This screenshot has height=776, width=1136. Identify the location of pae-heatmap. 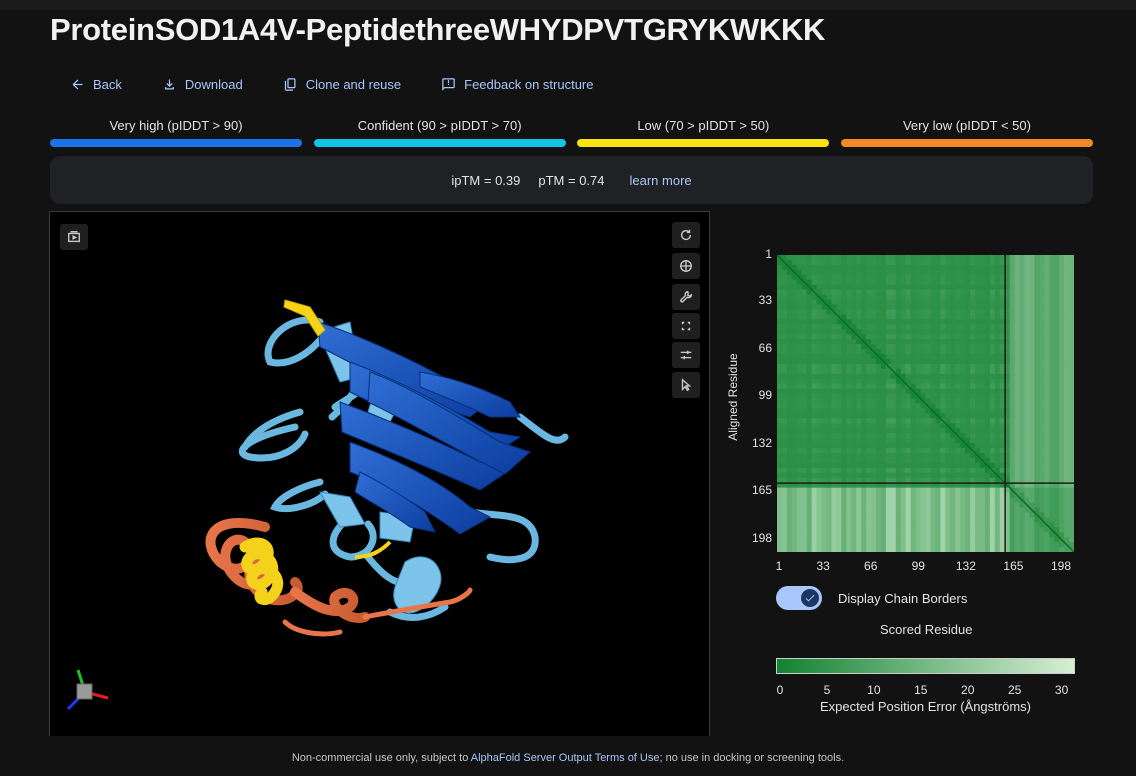
(925, 403).